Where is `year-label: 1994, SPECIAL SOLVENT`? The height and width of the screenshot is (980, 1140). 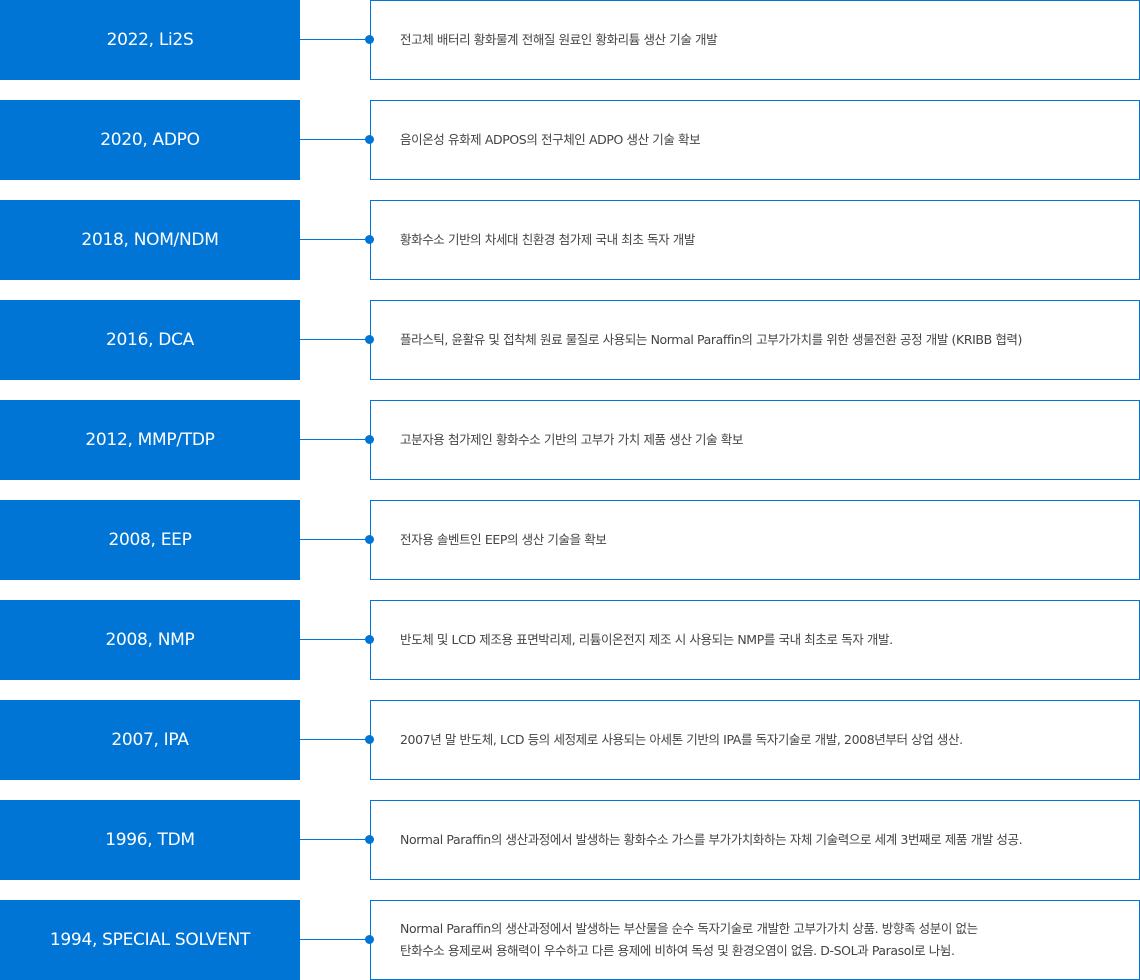 year-label: 1994, SPECIAL SOLVENT is located at coordinates (150, 940).